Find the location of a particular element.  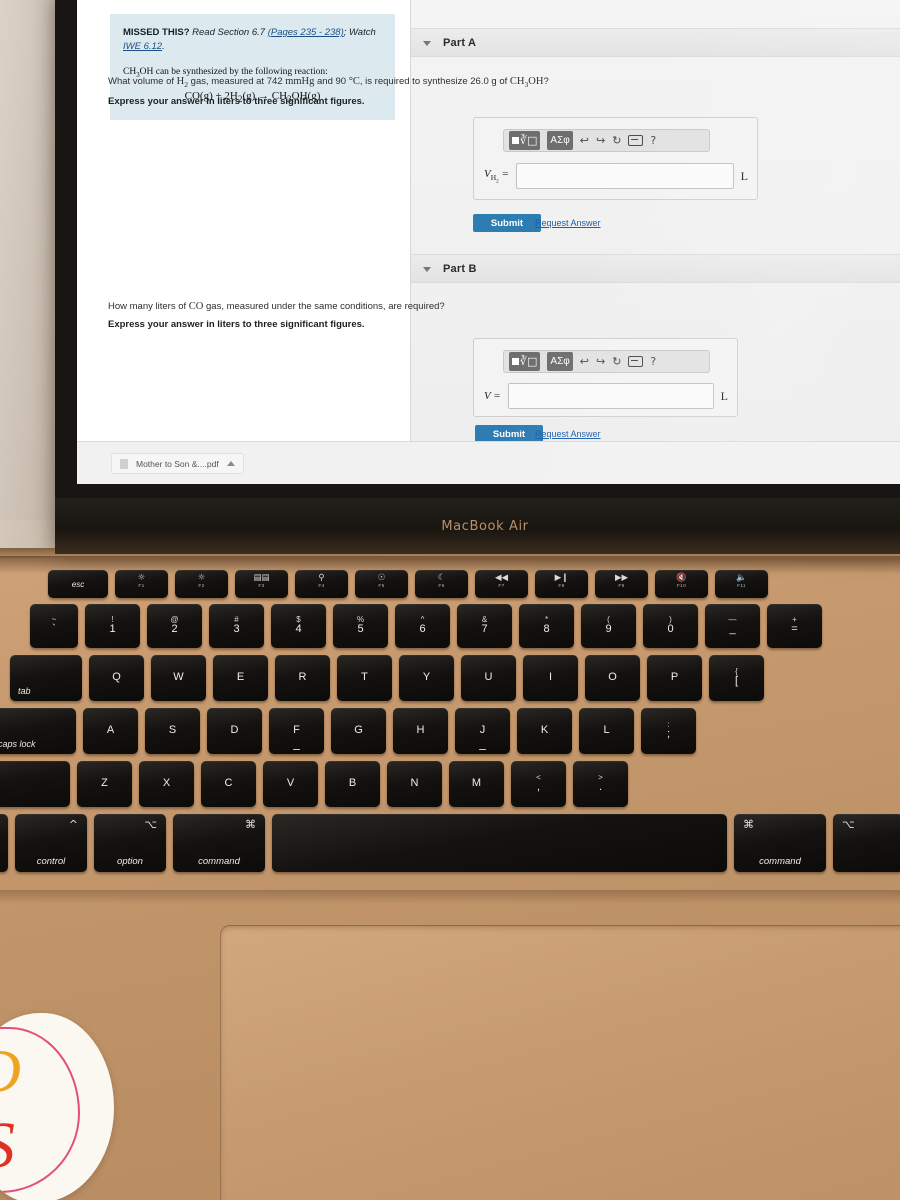

key-option-left: ⌥ option is located at coordinates (130, 843).